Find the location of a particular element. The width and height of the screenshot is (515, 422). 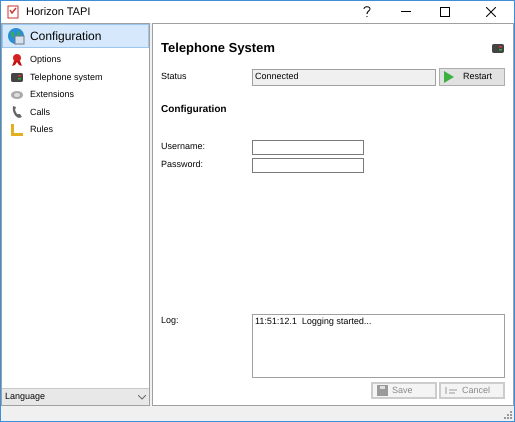

ribbon-icon is located at coordinates (17, 59).